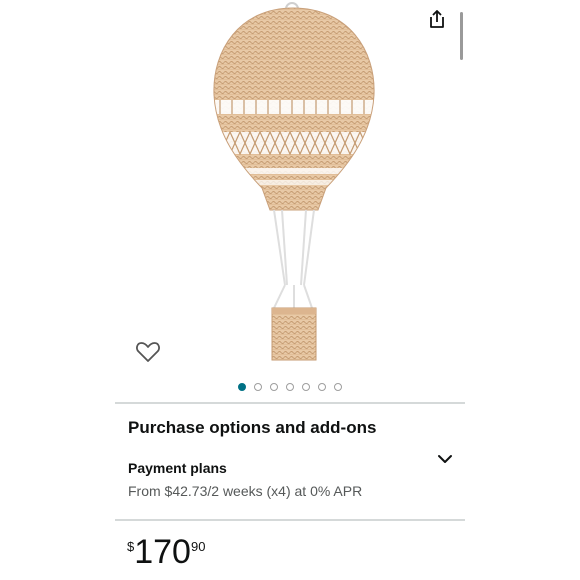 The width and height of the screenshot is (580, 580). I want to click on heart-outline-icon, so click(148, 352).